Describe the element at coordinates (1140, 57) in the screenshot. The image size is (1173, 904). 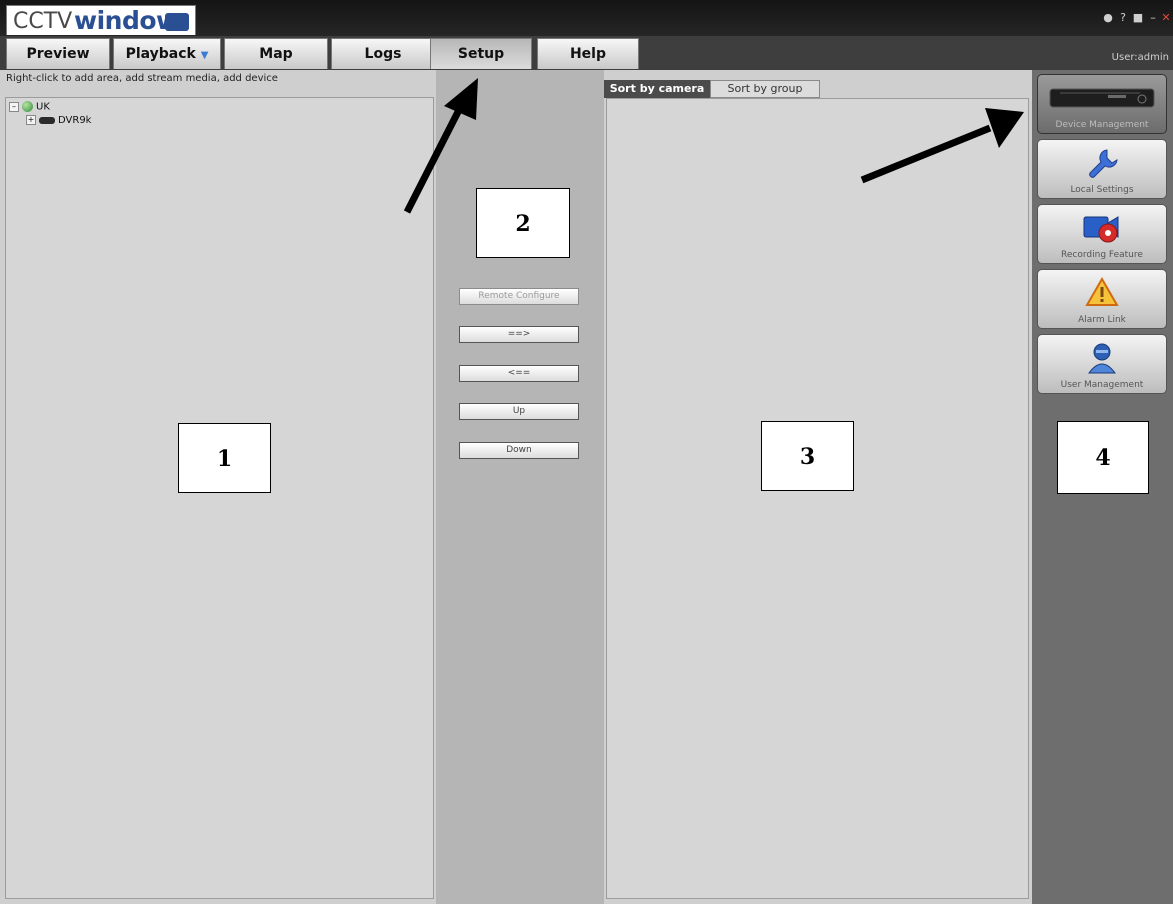
I see `user-label: User:admin` at that location.